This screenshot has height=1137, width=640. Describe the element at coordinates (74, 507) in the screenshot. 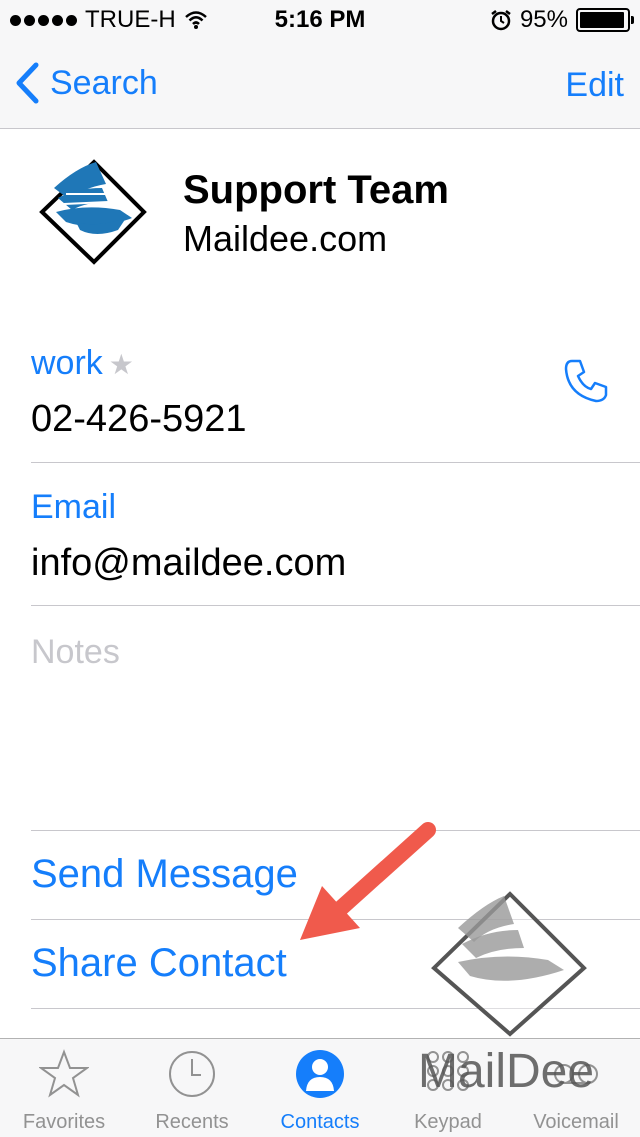

I see `email-label: Email` at that location.